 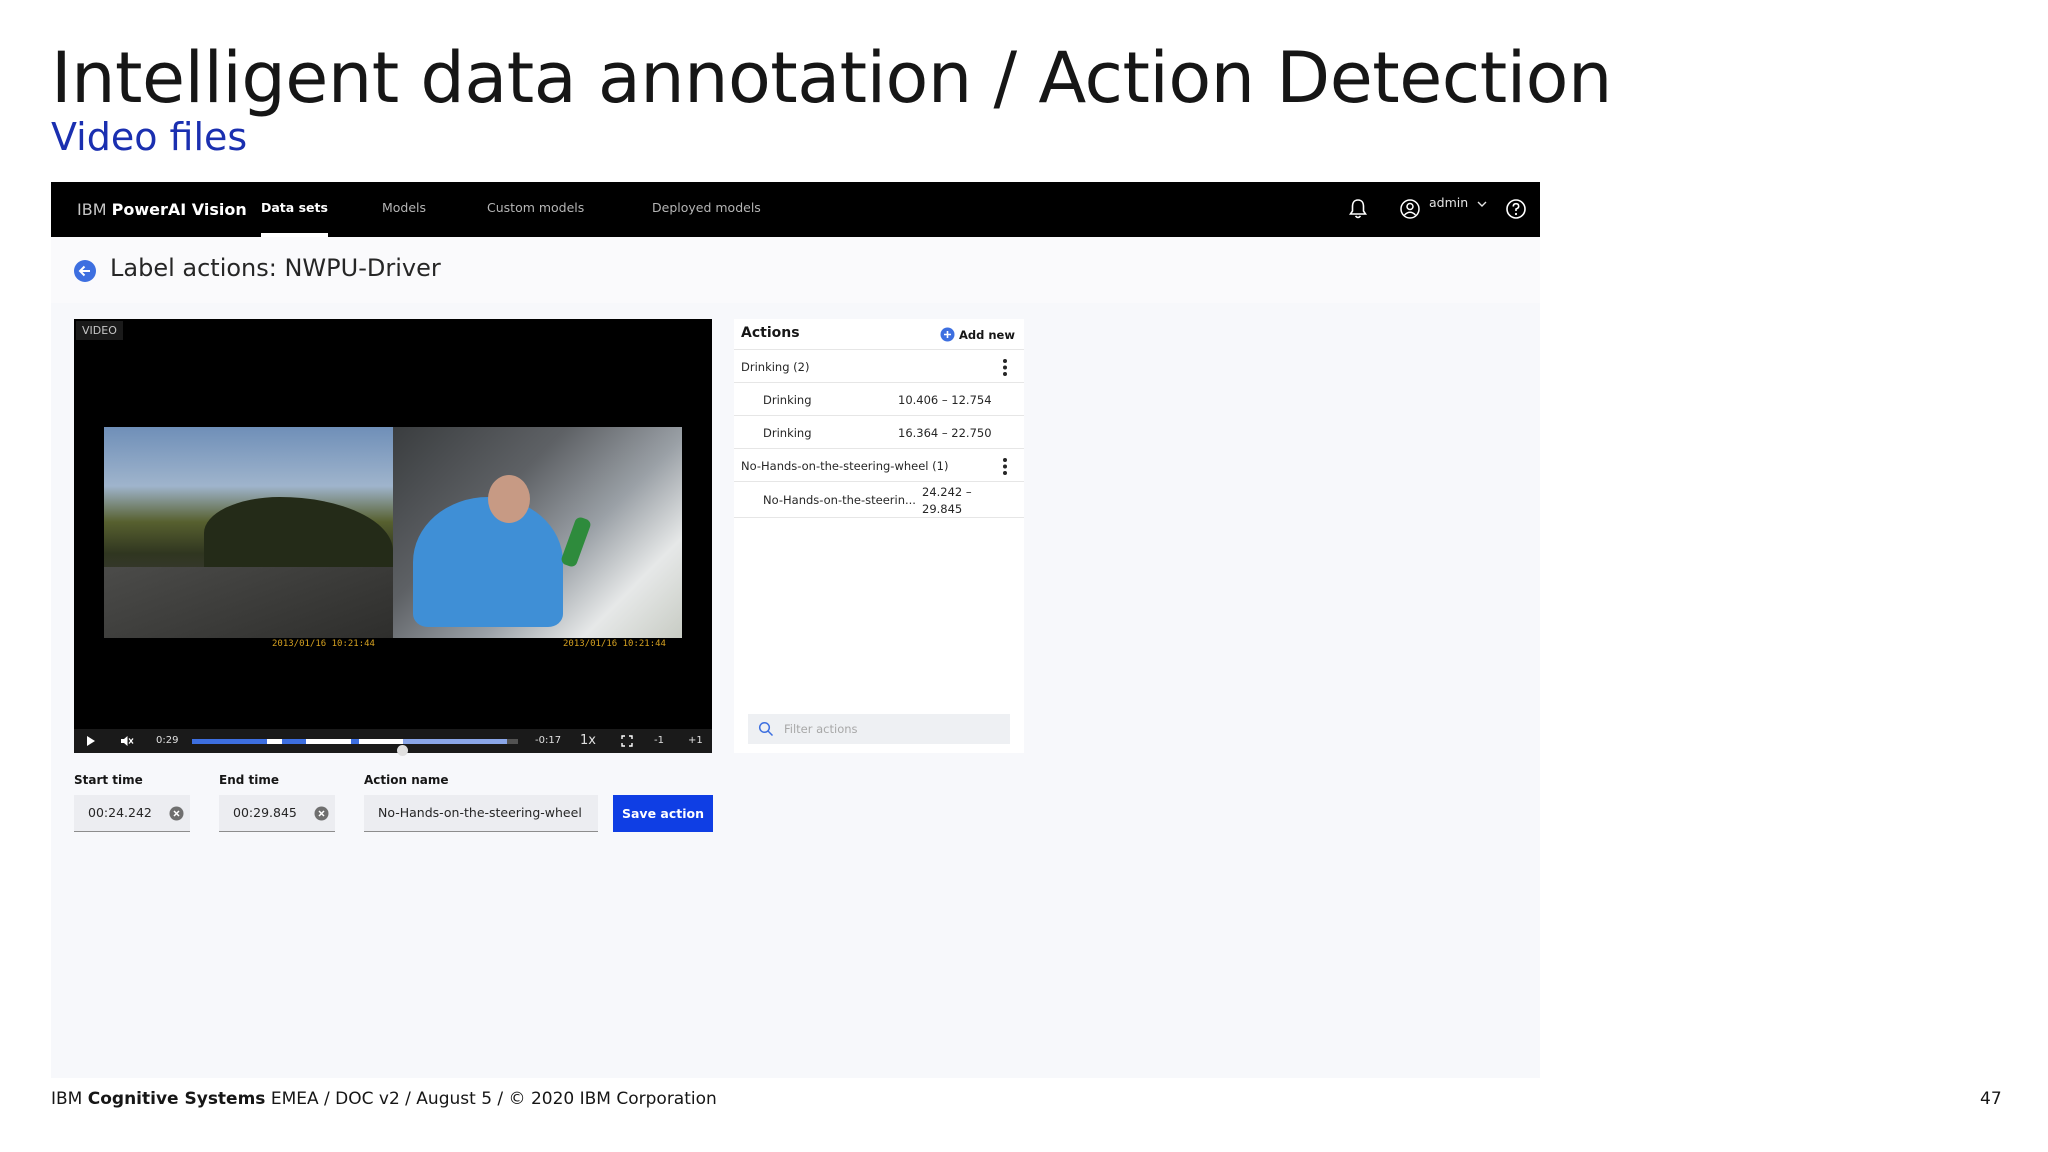 I want to click on page-number: 47, so click(x=1991, y=1099).